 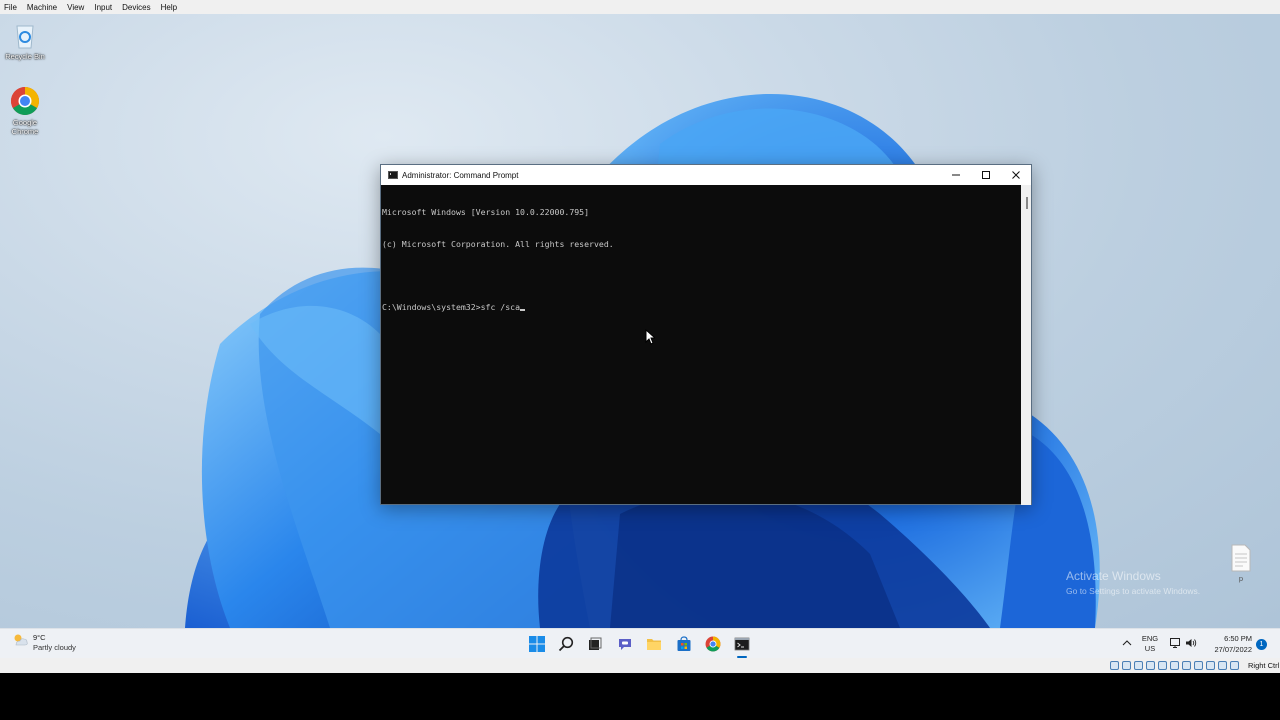 What do you see at coordinates (1198, 665) in the screenshot?
I see `recording-icon` at bounding box center [1198, 665].